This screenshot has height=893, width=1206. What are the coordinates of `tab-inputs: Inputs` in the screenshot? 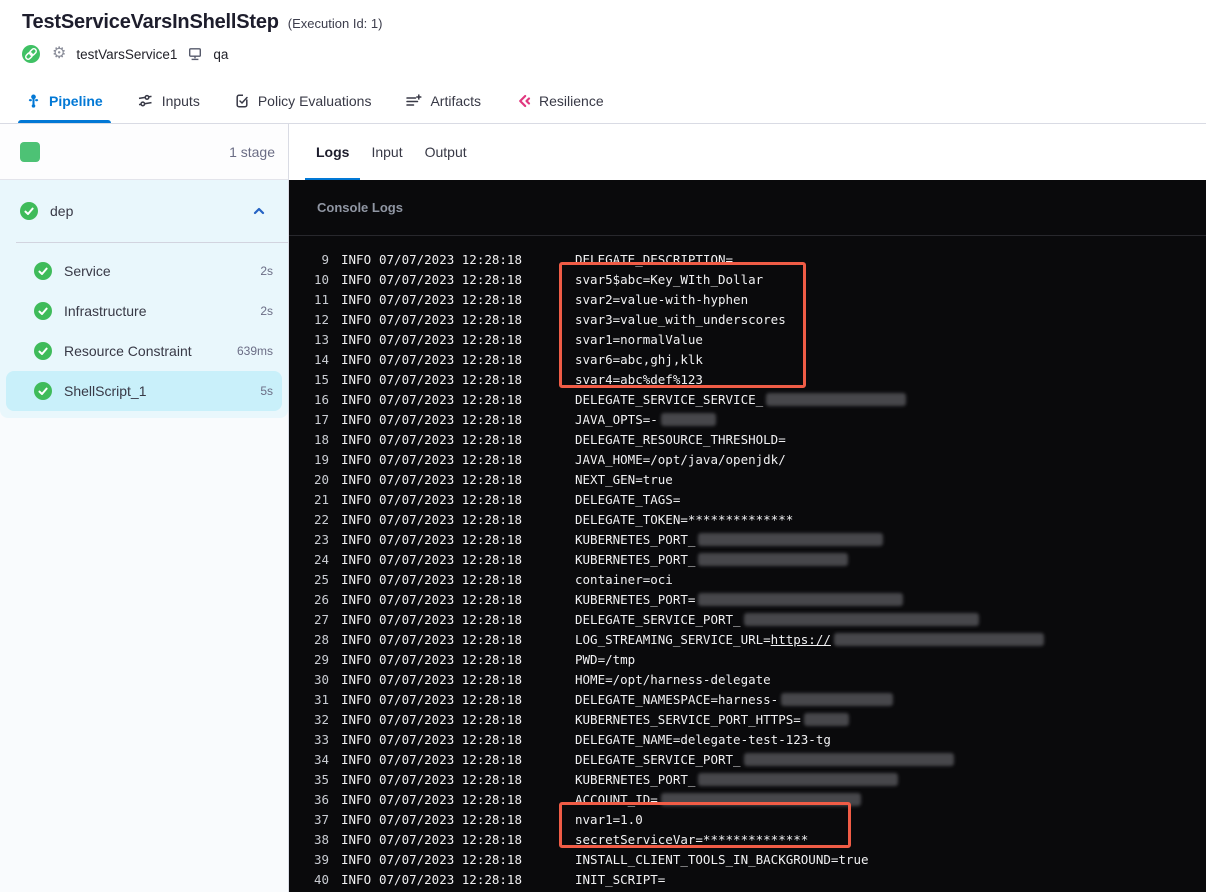 It's located at (168, 101).